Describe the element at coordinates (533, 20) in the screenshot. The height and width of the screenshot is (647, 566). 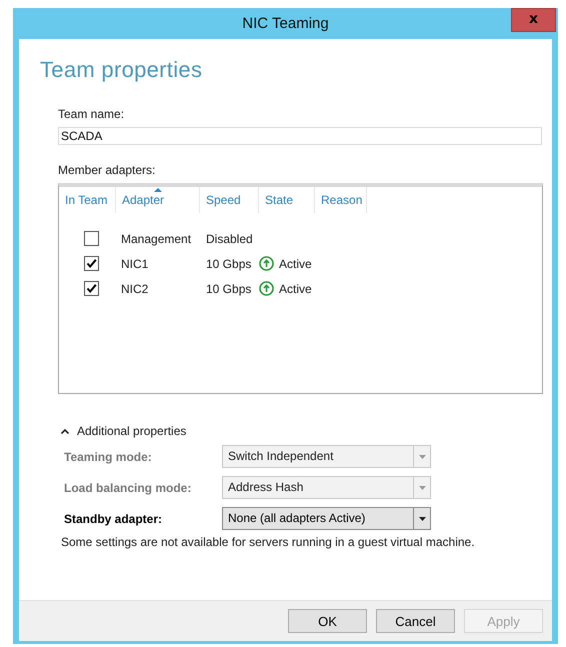
I see `close-button: x` at that location.